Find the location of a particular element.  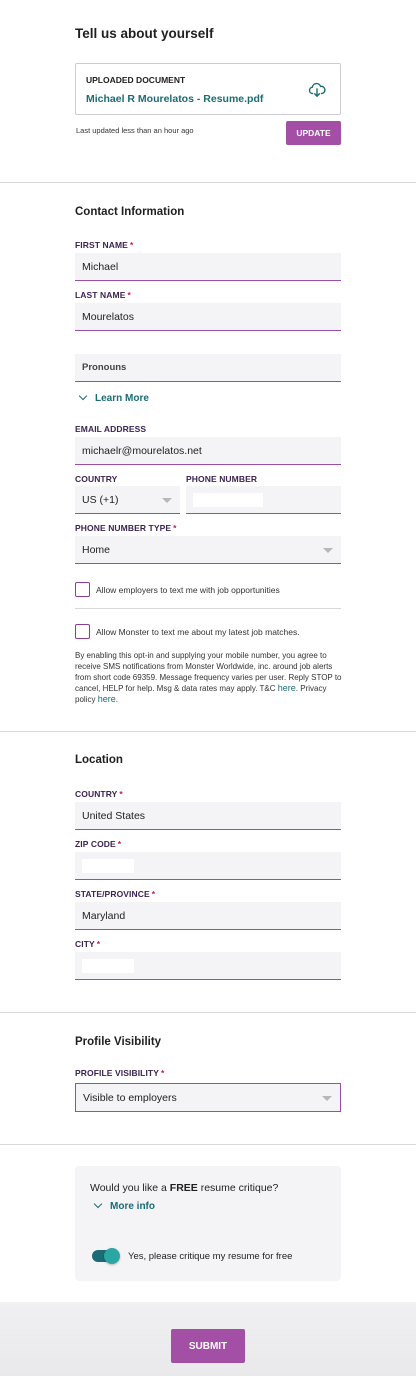

resume-file-link: Michael R Mourelatos - Resume.pdf is located at coordinates (174, 99).